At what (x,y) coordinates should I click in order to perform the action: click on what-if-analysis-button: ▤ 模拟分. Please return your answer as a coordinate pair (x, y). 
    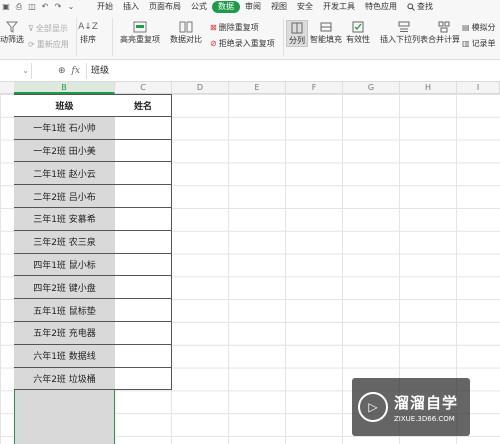
    Looking at the image, I should click on (479, 27).